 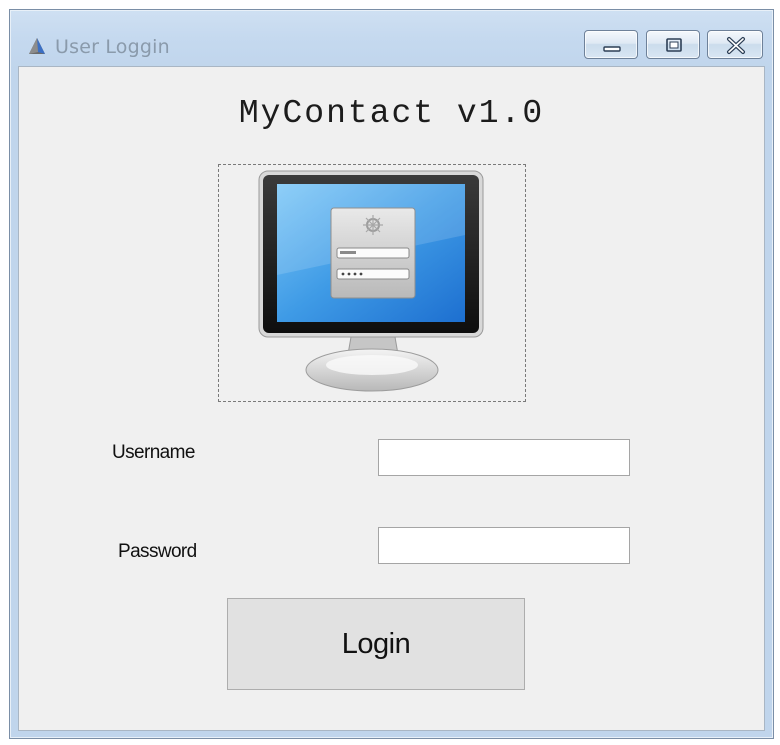 I want to click on close-icon, so click(x=736, y=45).